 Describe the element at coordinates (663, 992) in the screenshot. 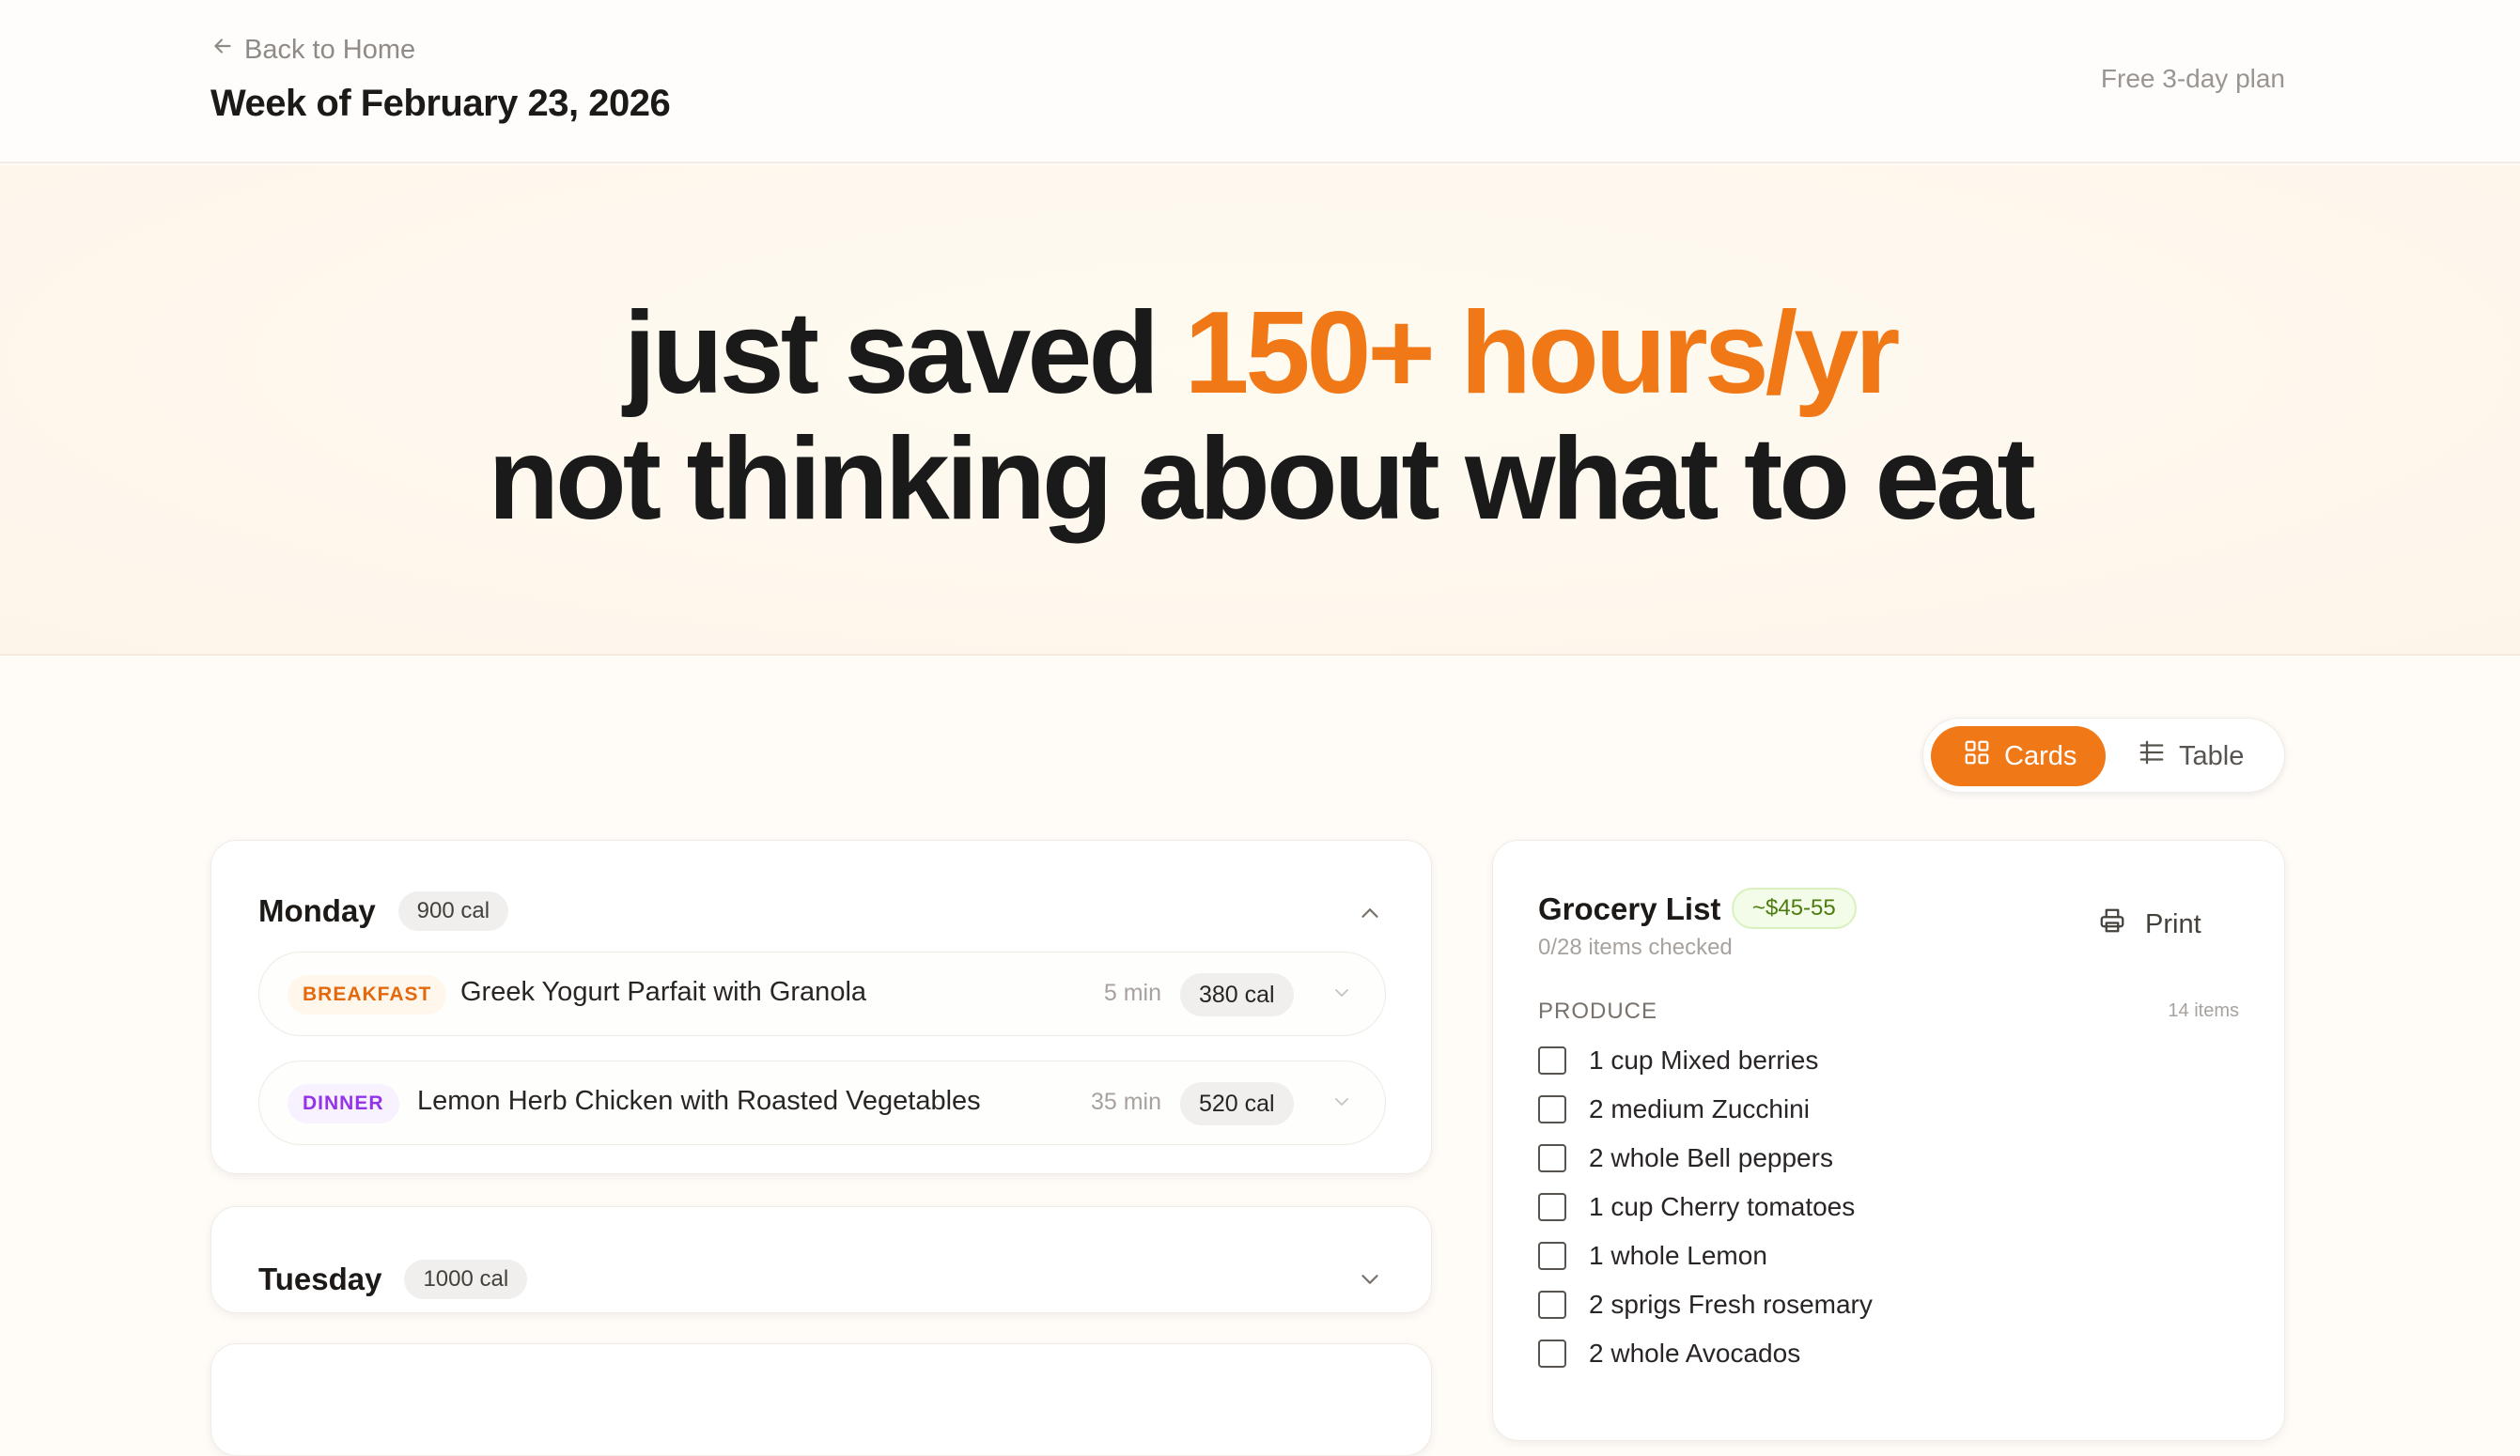

I see `meal-name: Greek Yogurt Parfait with Granola` at that location.